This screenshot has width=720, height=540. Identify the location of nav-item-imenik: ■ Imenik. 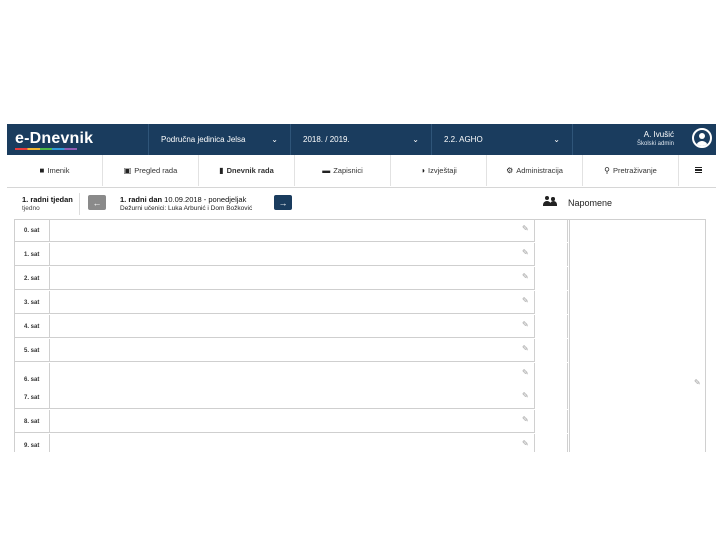
(55, 170).